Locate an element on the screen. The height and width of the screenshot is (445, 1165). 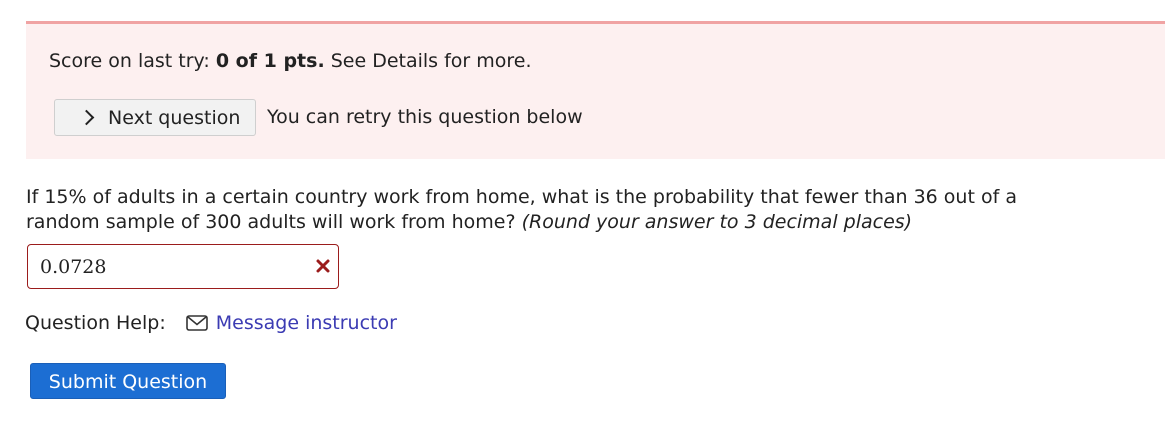
question-instruction: (Round your answer to 3 decimal places) is located at coordinates (717, 222).